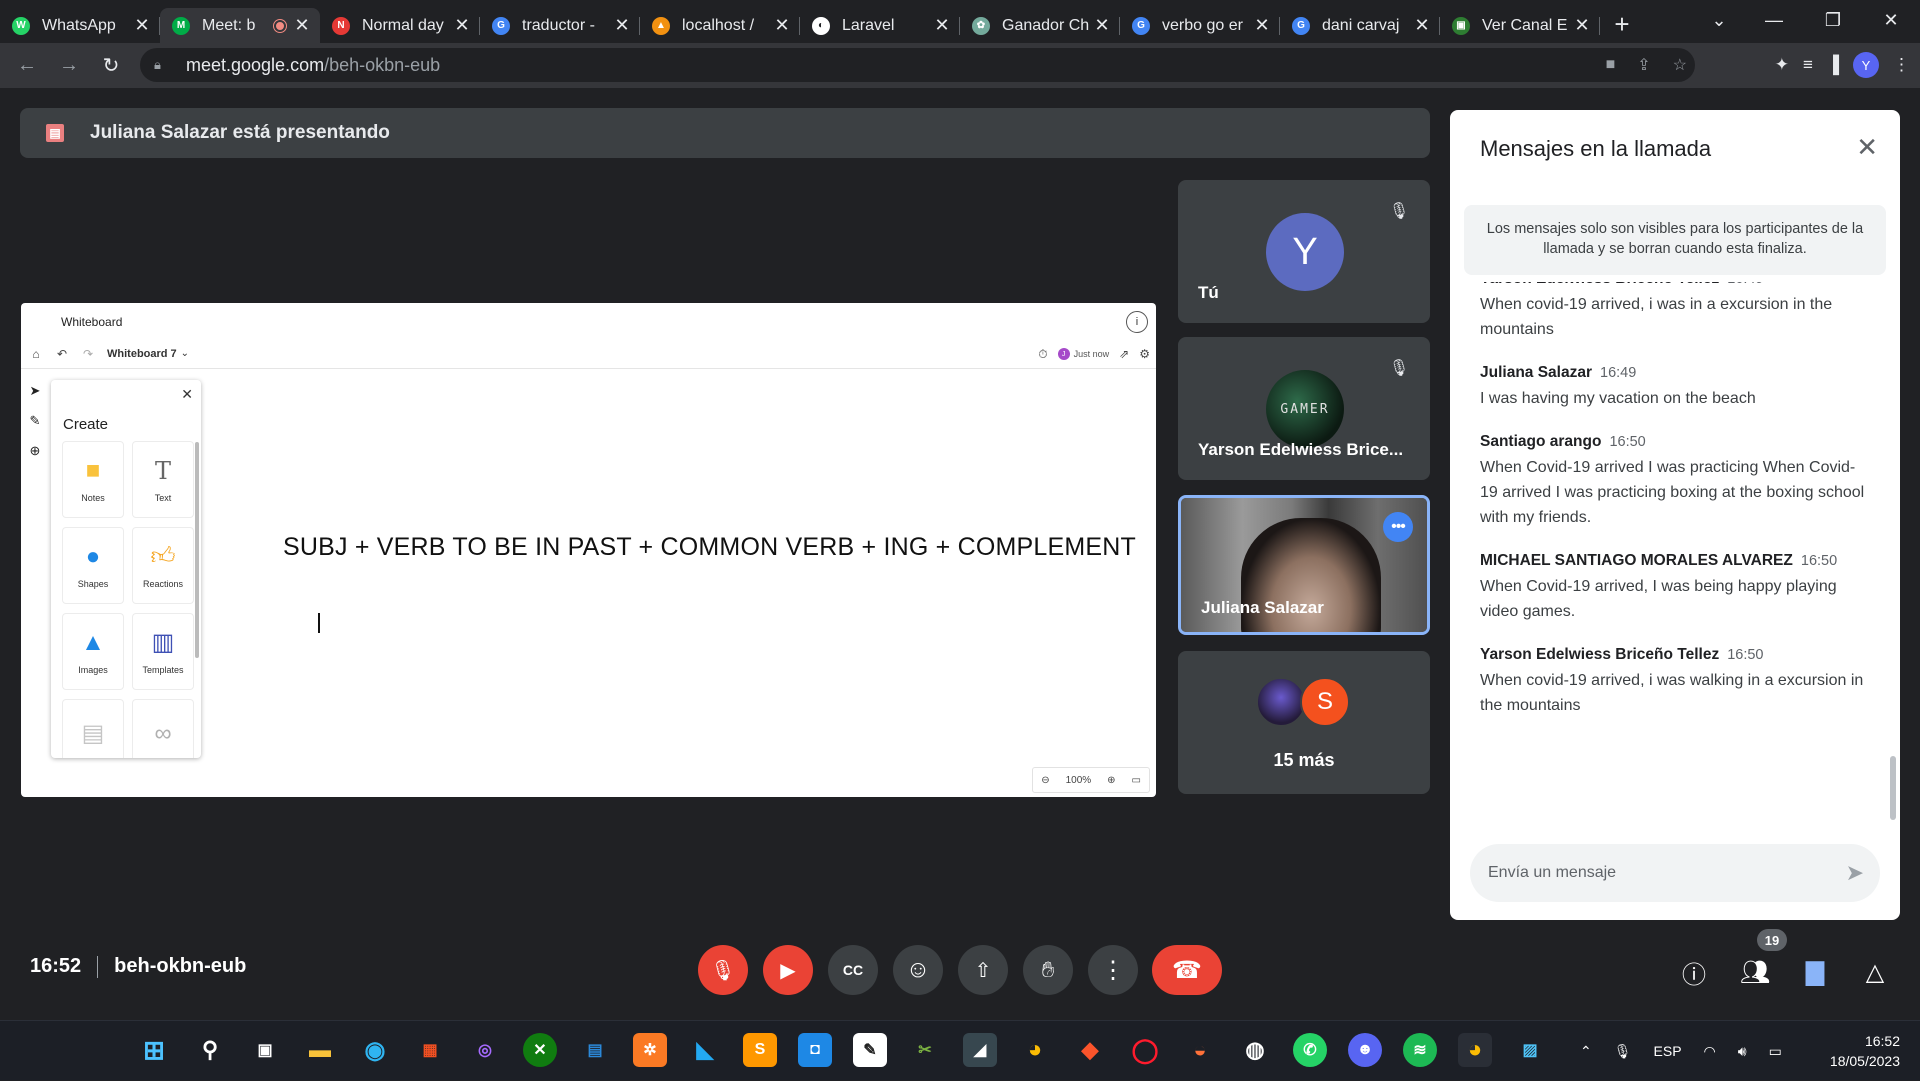 This screenshot has height=1081, width=1920. I want to click on photos-icon: ▨, so click(1530, 1050).